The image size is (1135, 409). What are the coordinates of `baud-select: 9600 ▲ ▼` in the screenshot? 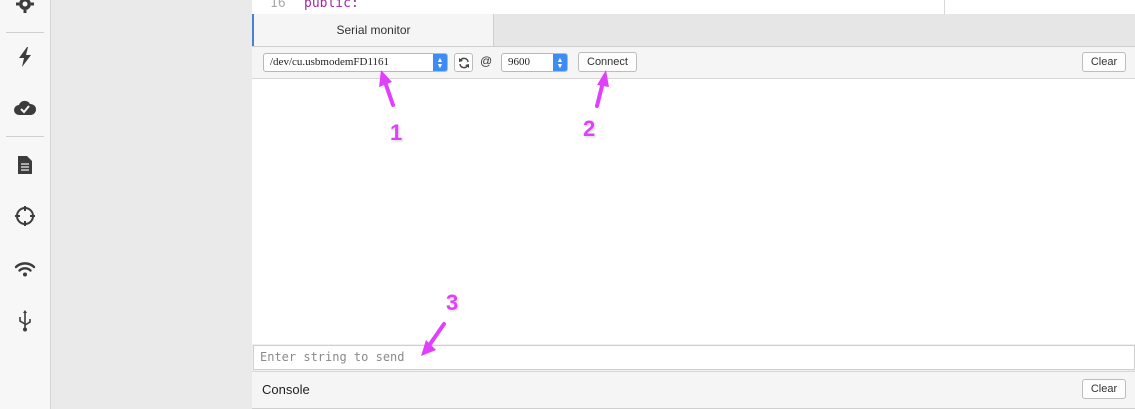 It's located at (534, 62).